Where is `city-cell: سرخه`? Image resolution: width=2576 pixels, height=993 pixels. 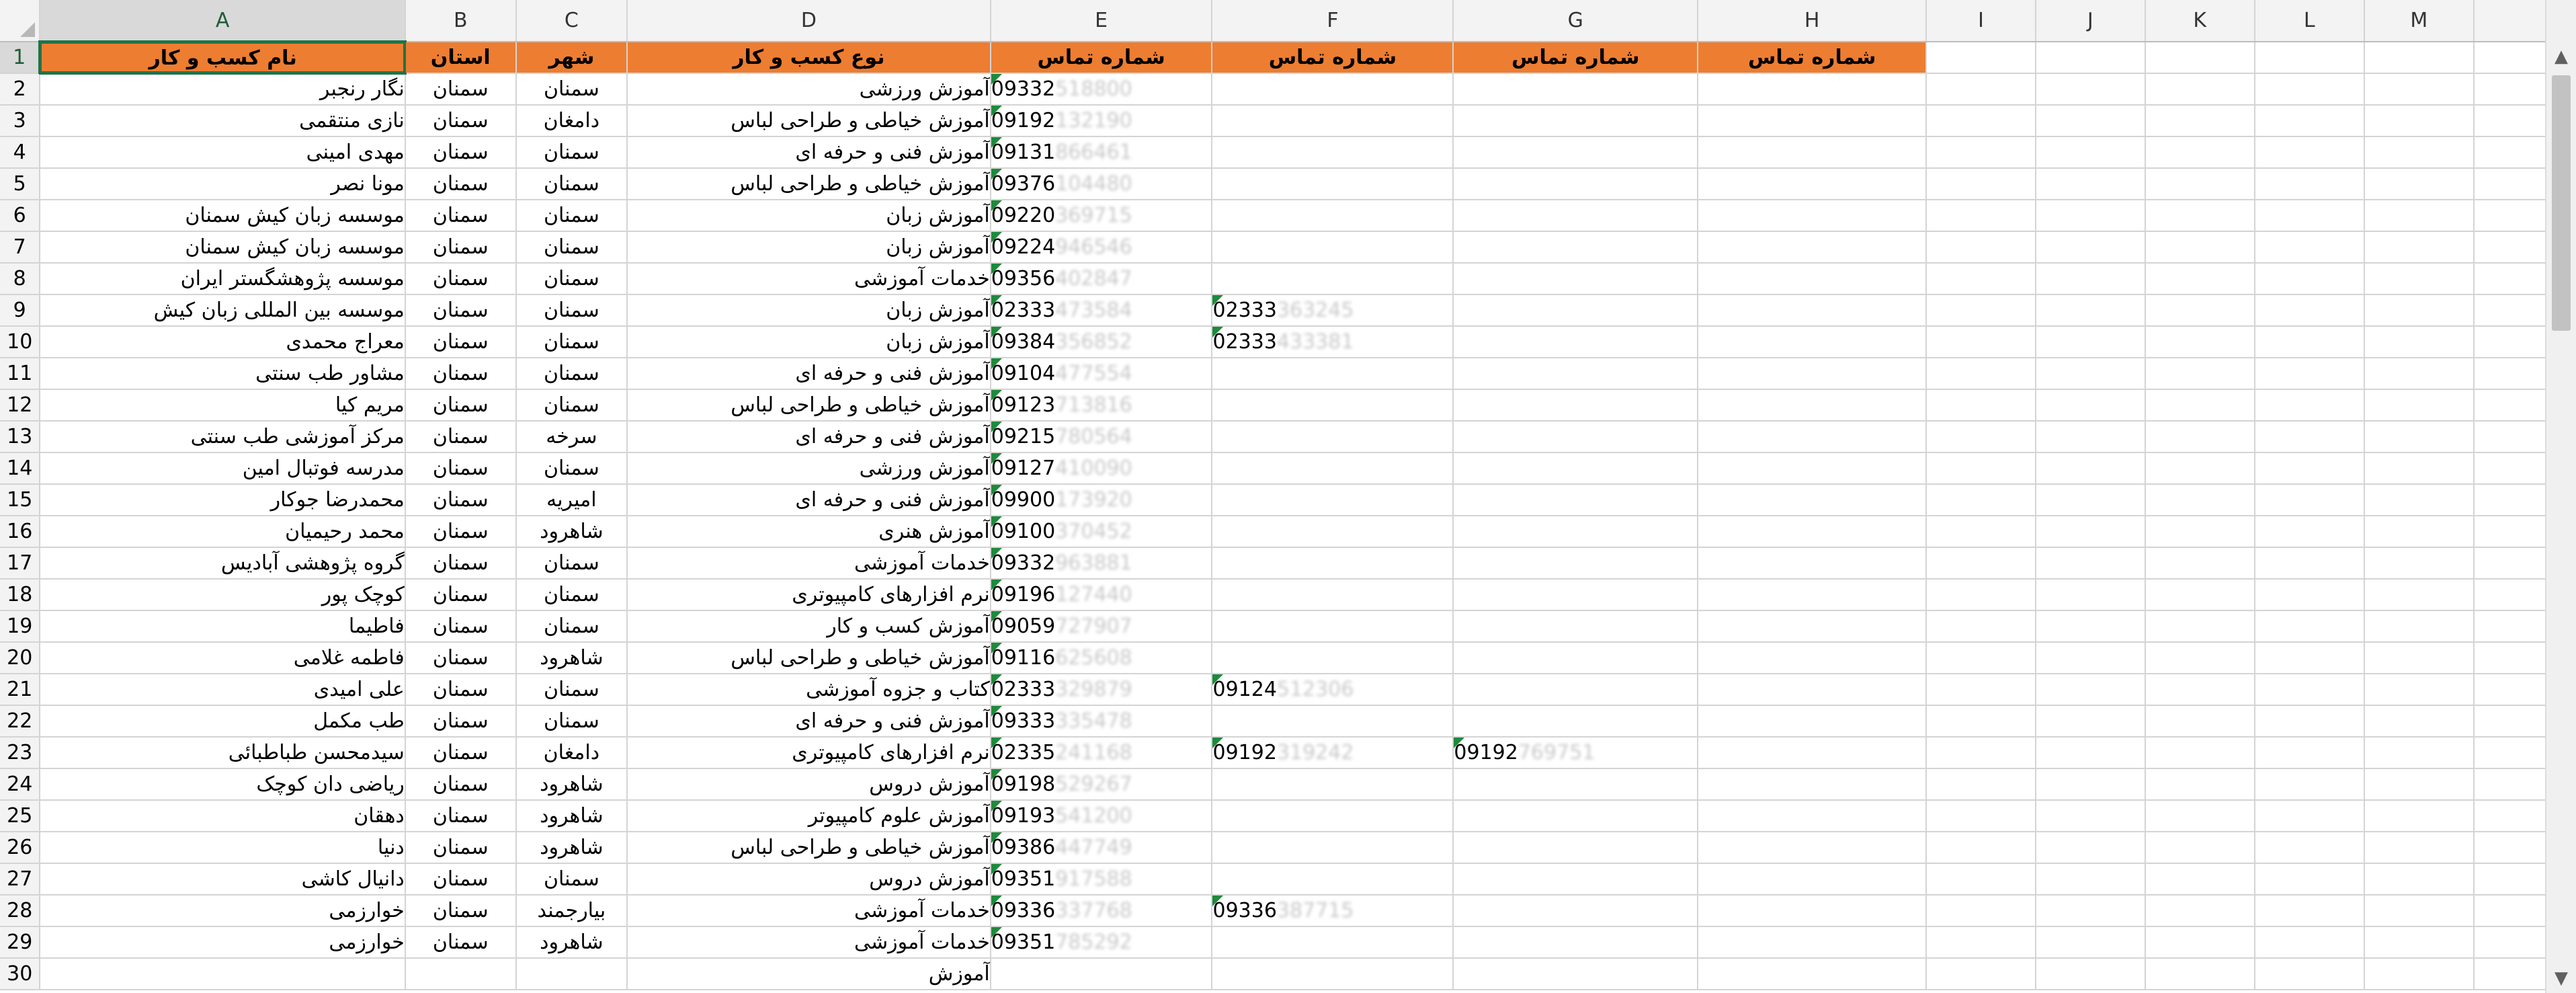
city-cell: سرخه is located at coordinates (571, 437).